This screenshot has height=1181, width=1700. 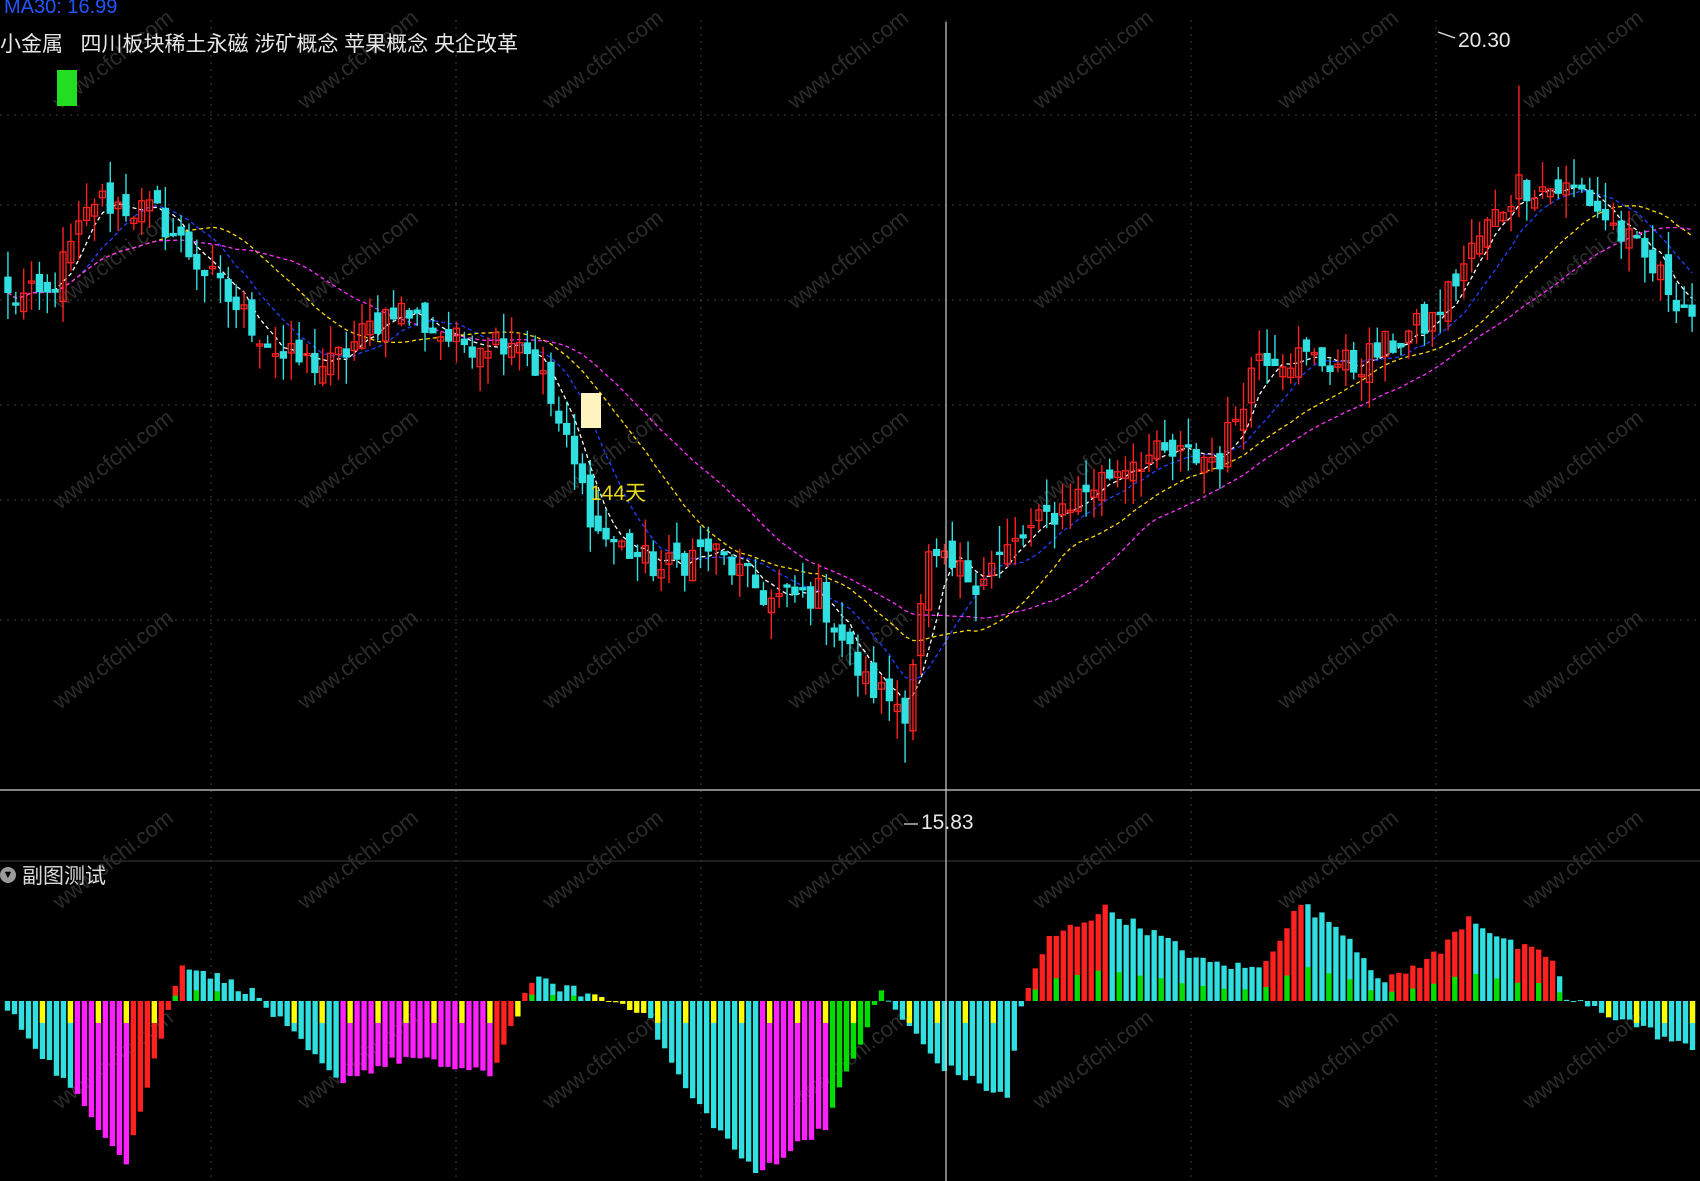 What do you see at coordinates (8, 875) in the screenshot?
I see `chevron-down-icon: ▼` at bounding box center [8, 875].